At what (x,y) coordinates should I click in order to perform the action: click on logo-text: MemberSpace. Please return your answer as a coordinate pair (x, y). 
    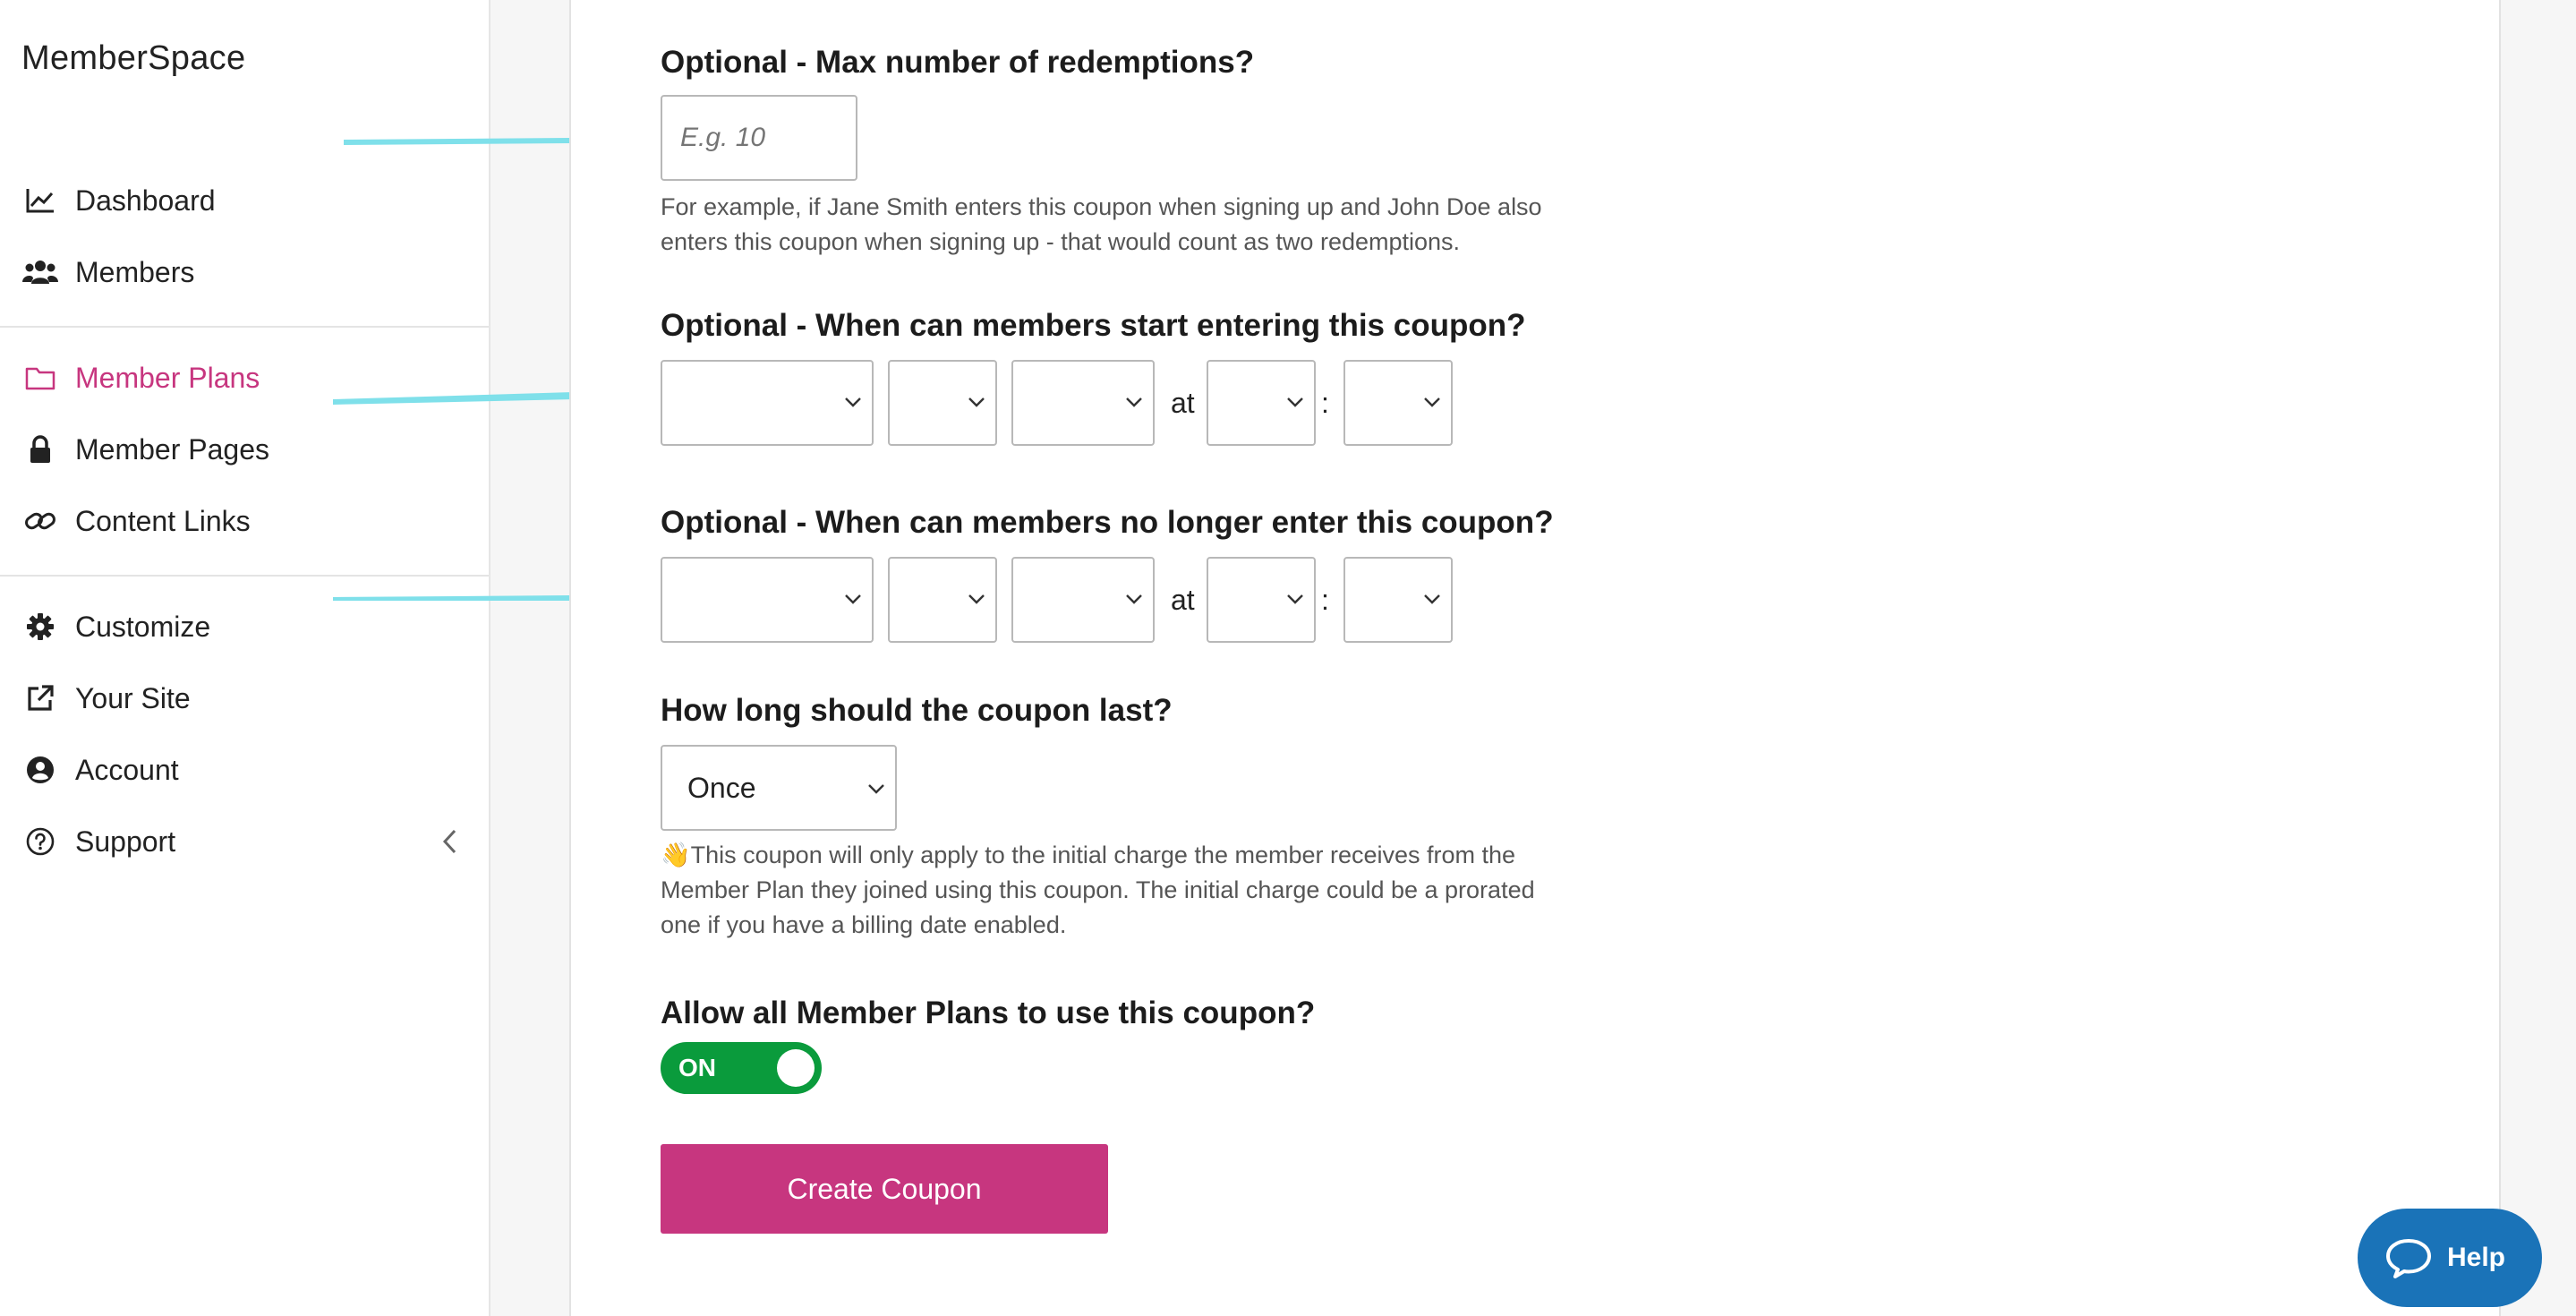
    Looking at the image, I should click on (133, 57).